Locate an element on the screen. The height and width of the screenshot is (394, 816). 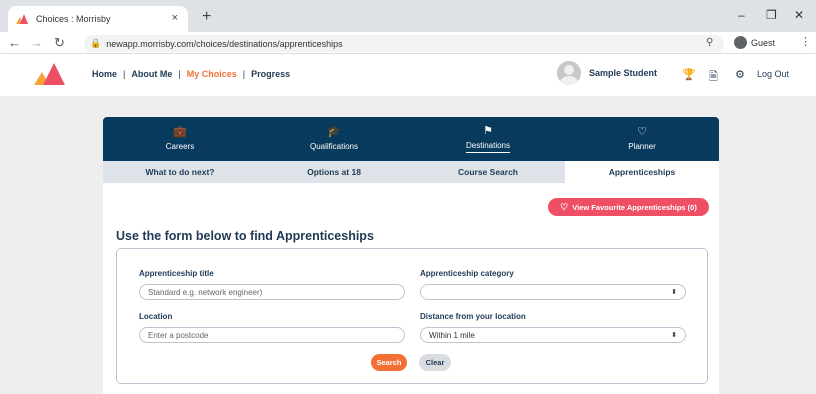
forward-arrow-icon: → is located at coordinates (36, 42).